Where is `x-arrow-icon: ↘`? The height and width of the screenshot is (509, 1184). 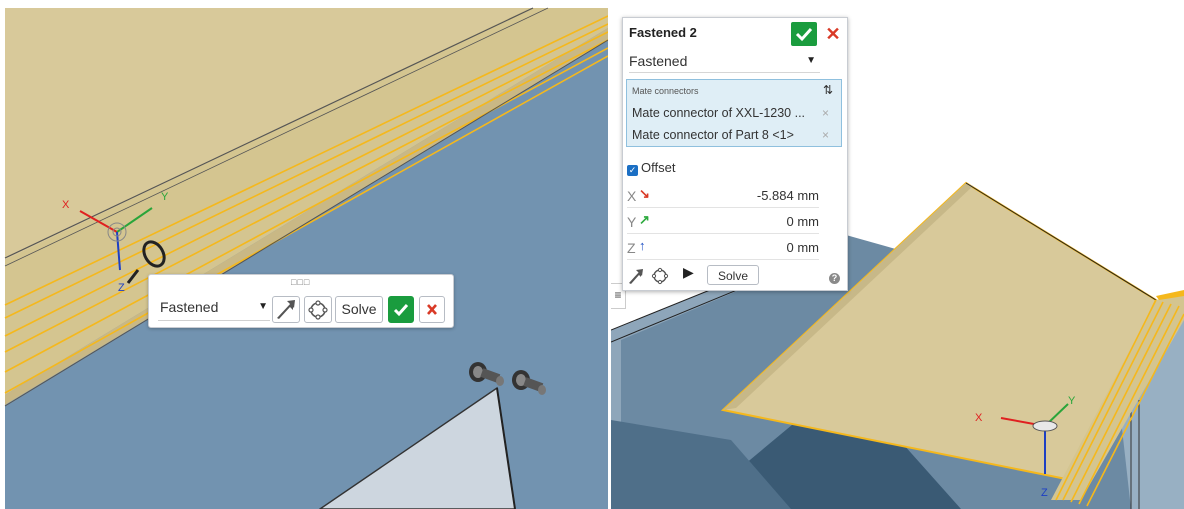 x-arrow-icon: ↘ is located at coordinates (644, 193).